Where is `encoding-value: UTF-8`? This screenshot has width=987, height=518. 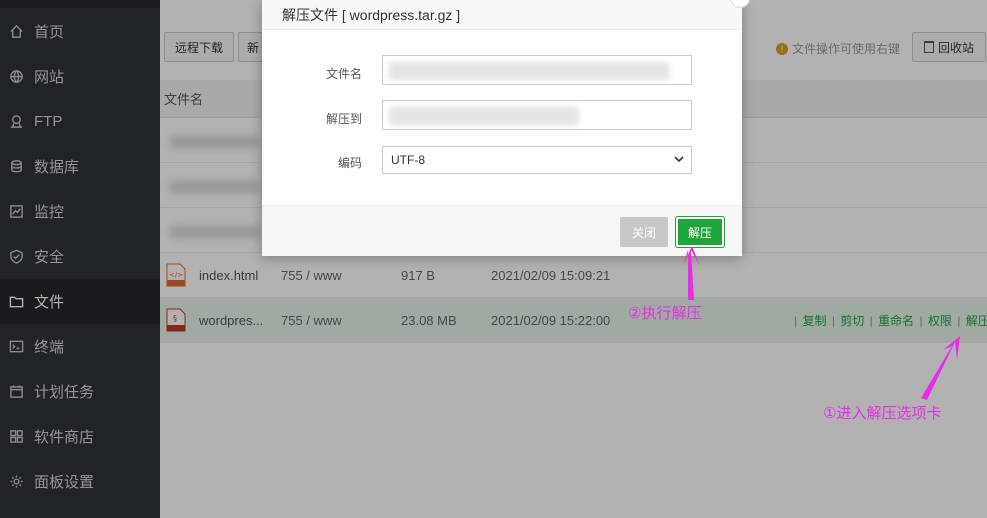 encoding-value: UTF-8 is located at coordinates (408, 160).